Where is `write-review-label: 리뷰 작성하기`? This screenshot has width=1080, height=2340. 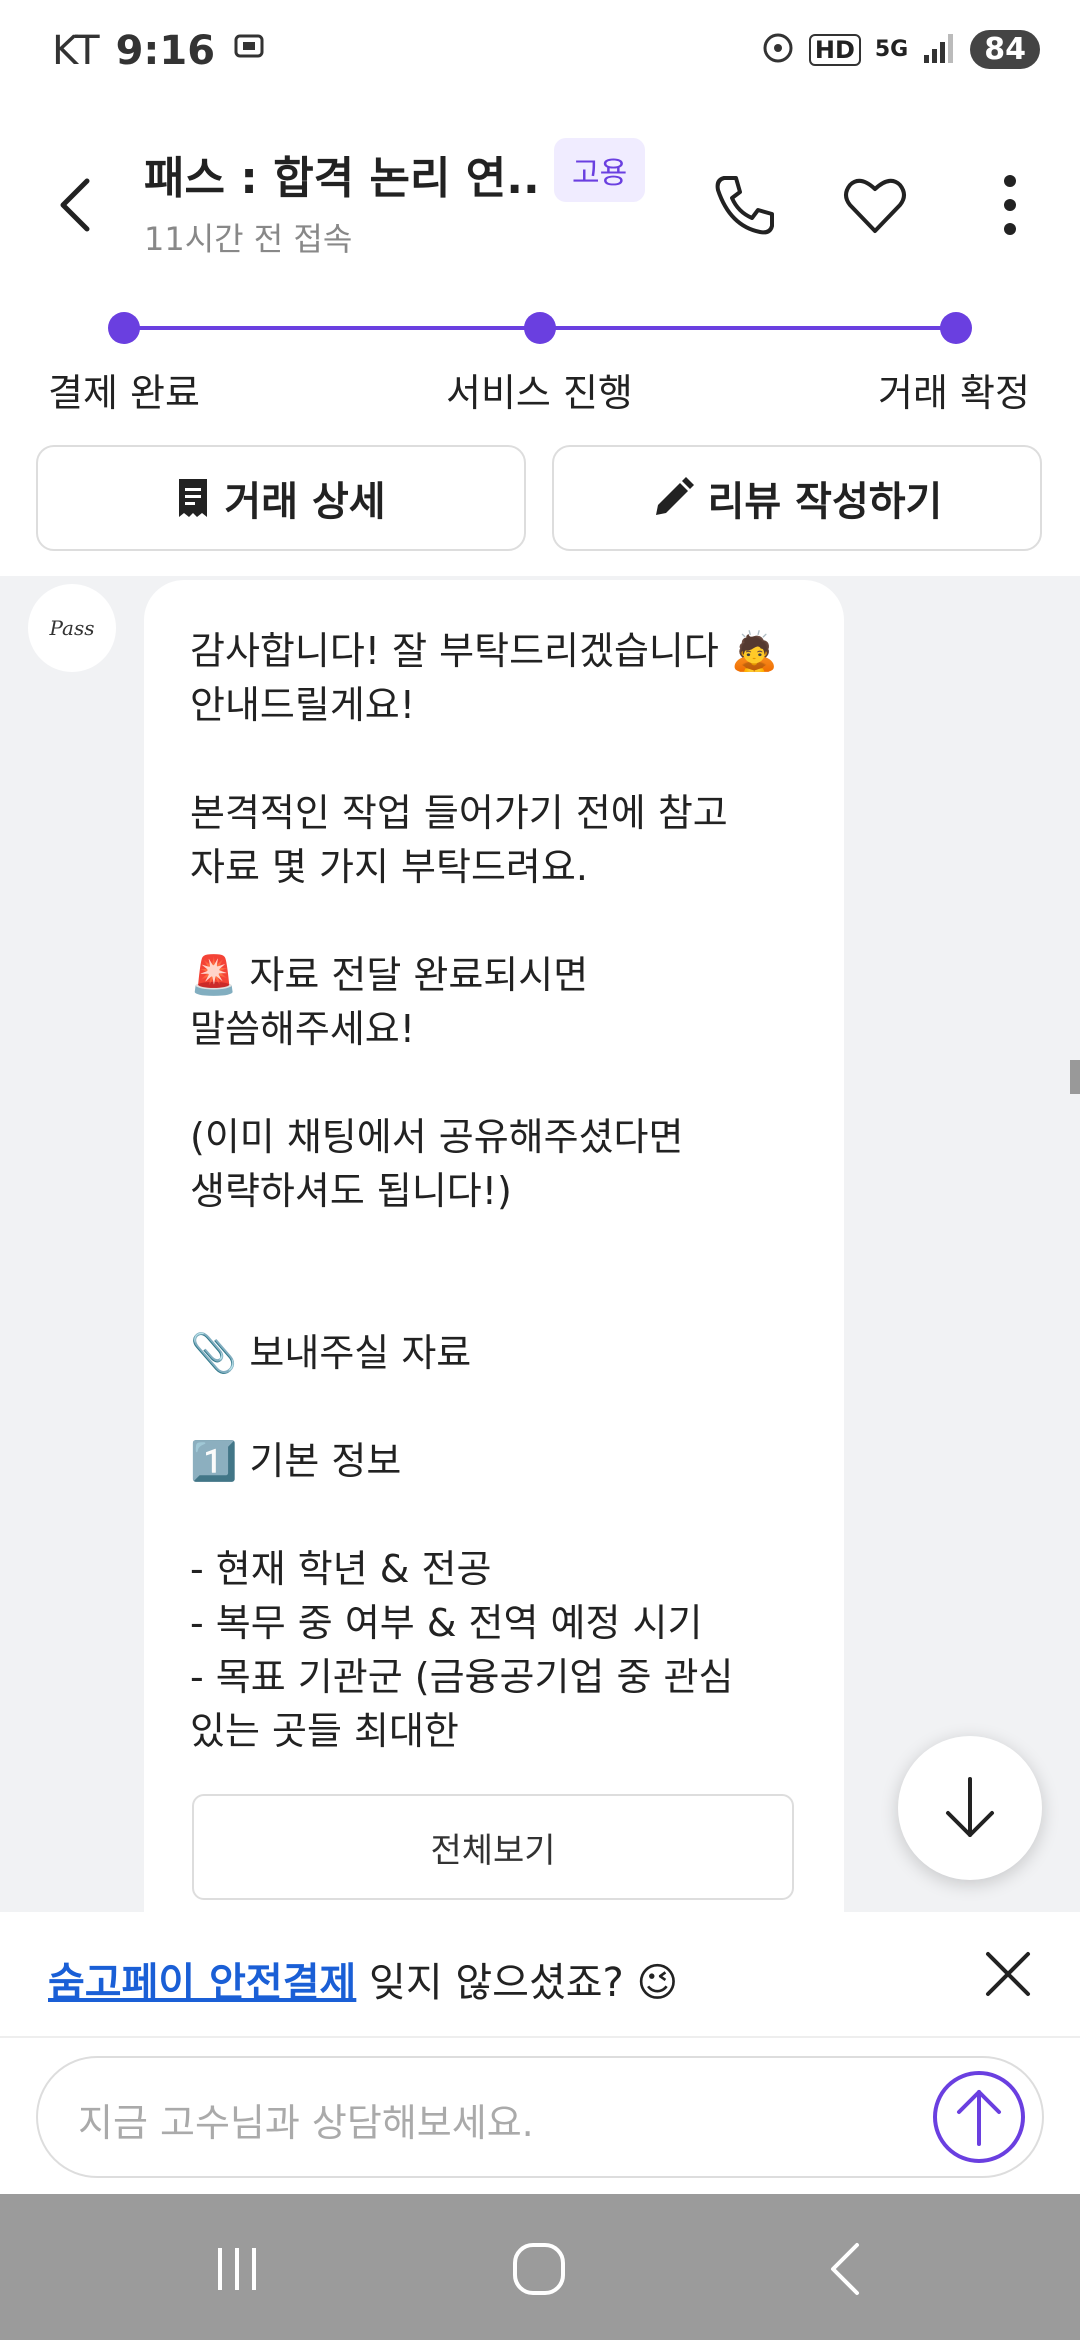 write-review-label: 리뷰 작성하기 is located at coordinates (825, 502).